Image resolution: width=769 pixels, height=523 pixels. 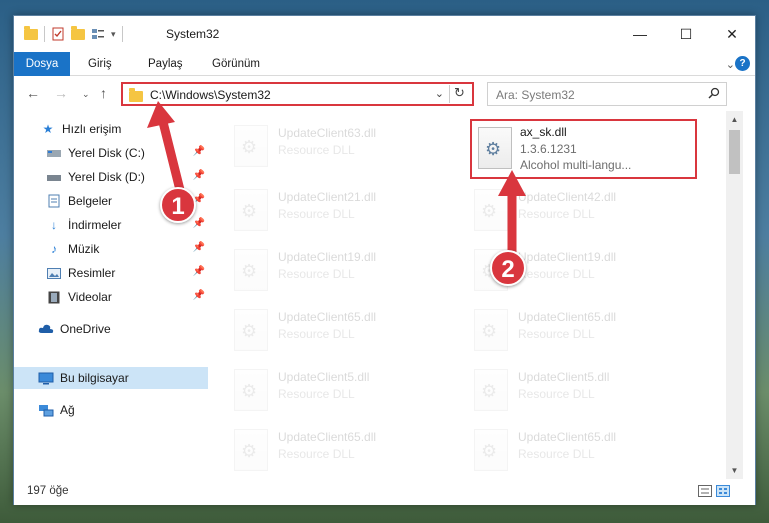 What do you see at coordinates (178, 205) in the screenshot?
I see `step-1-badge: 1` at bounding box center [178, 205].